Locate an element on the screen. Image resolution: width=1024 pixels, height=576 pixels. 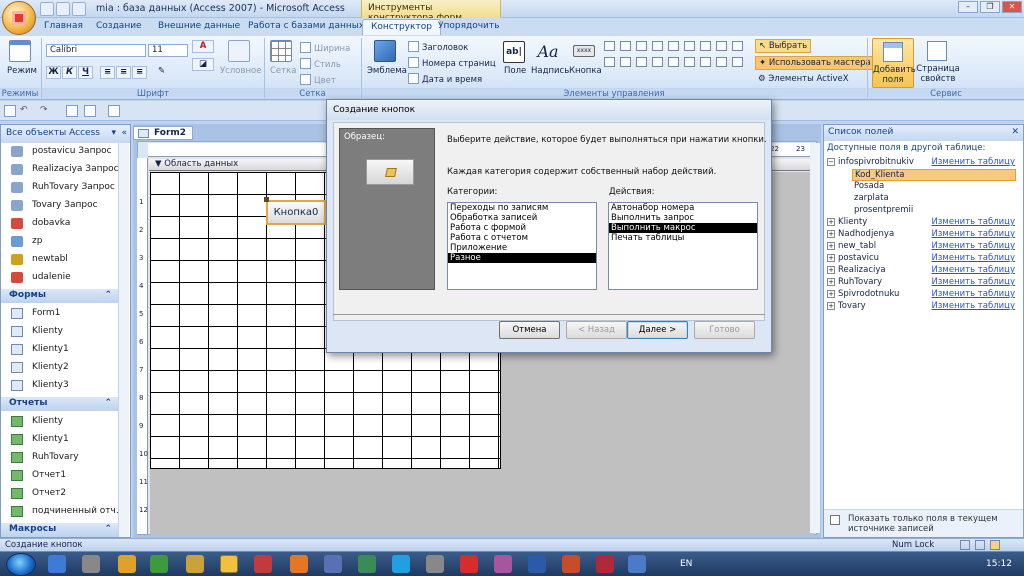
toolbar-print-icon is located at coordinates (114, 111).